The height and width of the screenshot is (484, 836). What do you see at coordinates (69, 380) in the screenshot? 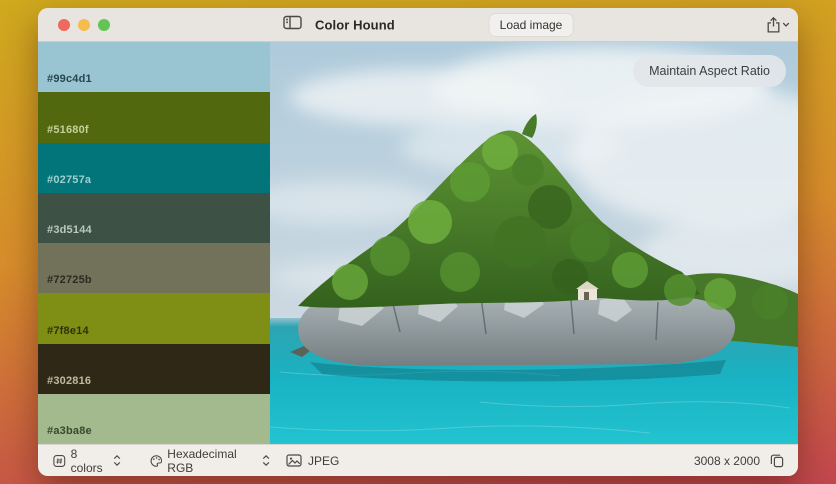
I see `swatch-hex-label: #302816` at bounding box center [69, 380].